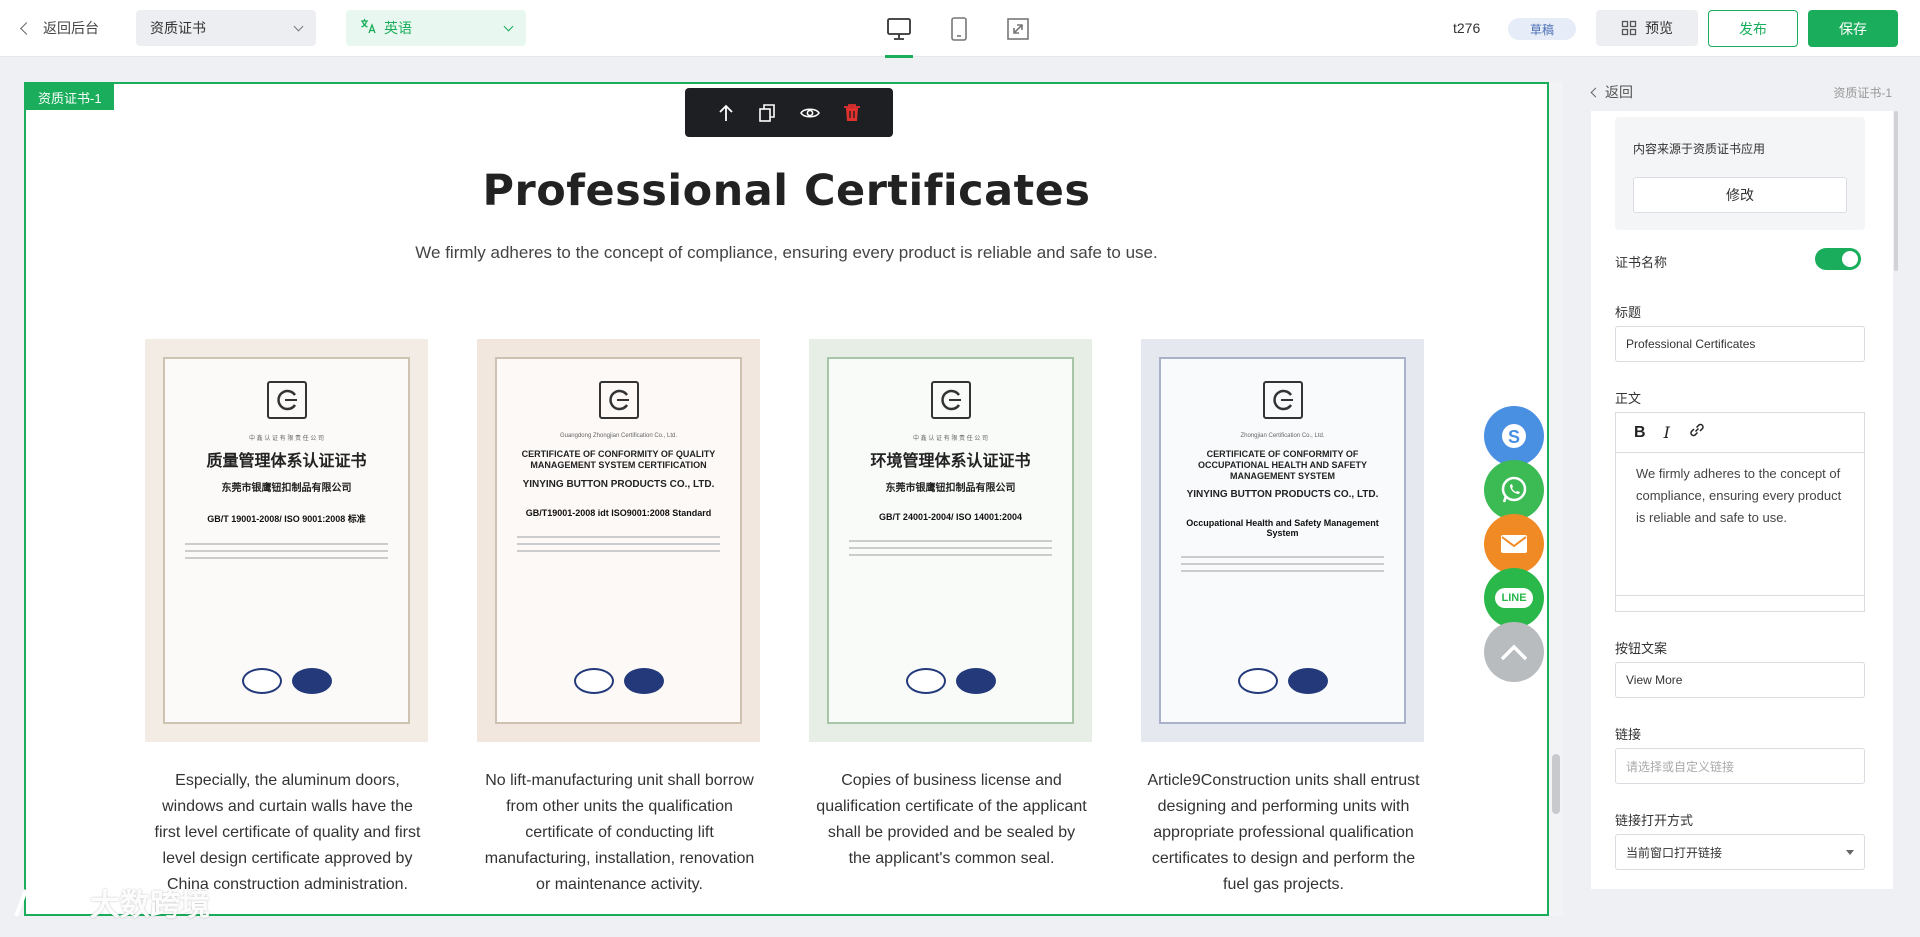  What do you see at coordinates (71, 28) in the screenshot?
I see `back-to-admin-label: 返回后台` at bounding box center [71, 28].